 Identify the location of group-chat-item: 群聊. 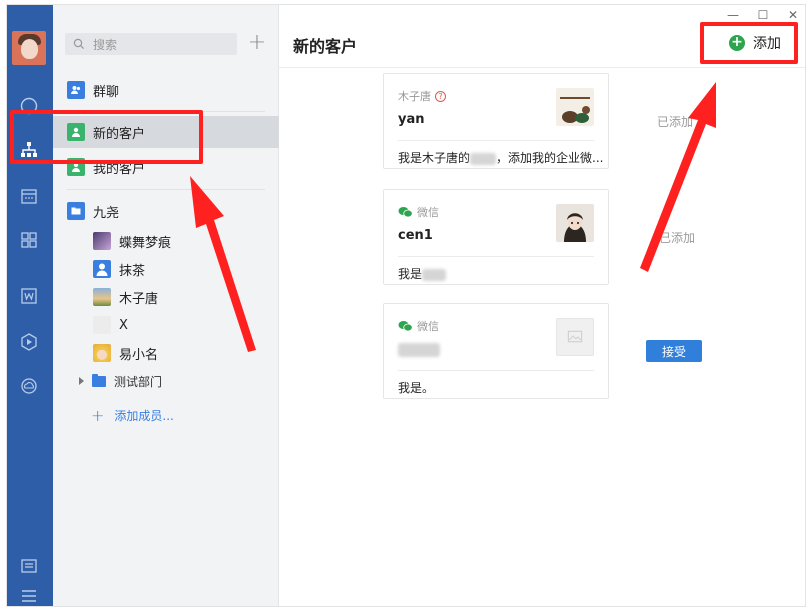
(166, 90).